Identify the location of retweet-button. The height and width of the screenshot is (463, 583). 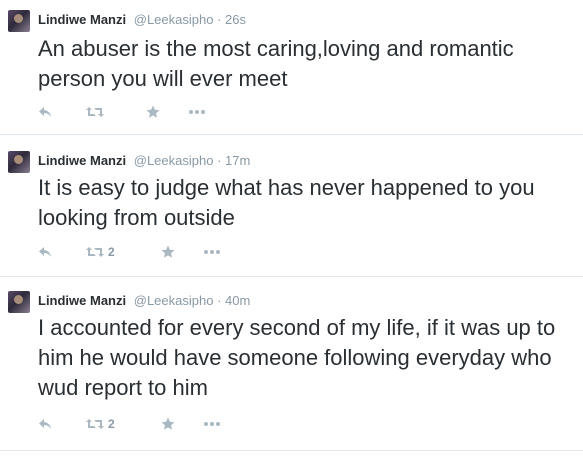
(116, 112).